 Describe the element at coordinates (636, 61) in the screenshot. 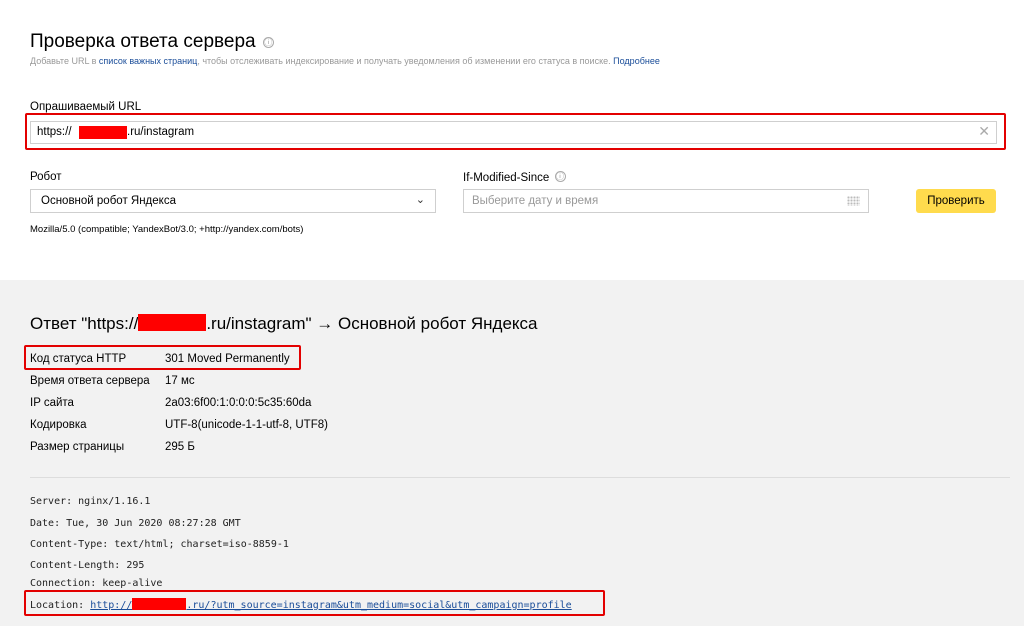

I see `more-info-link: Подробнее` at that location.